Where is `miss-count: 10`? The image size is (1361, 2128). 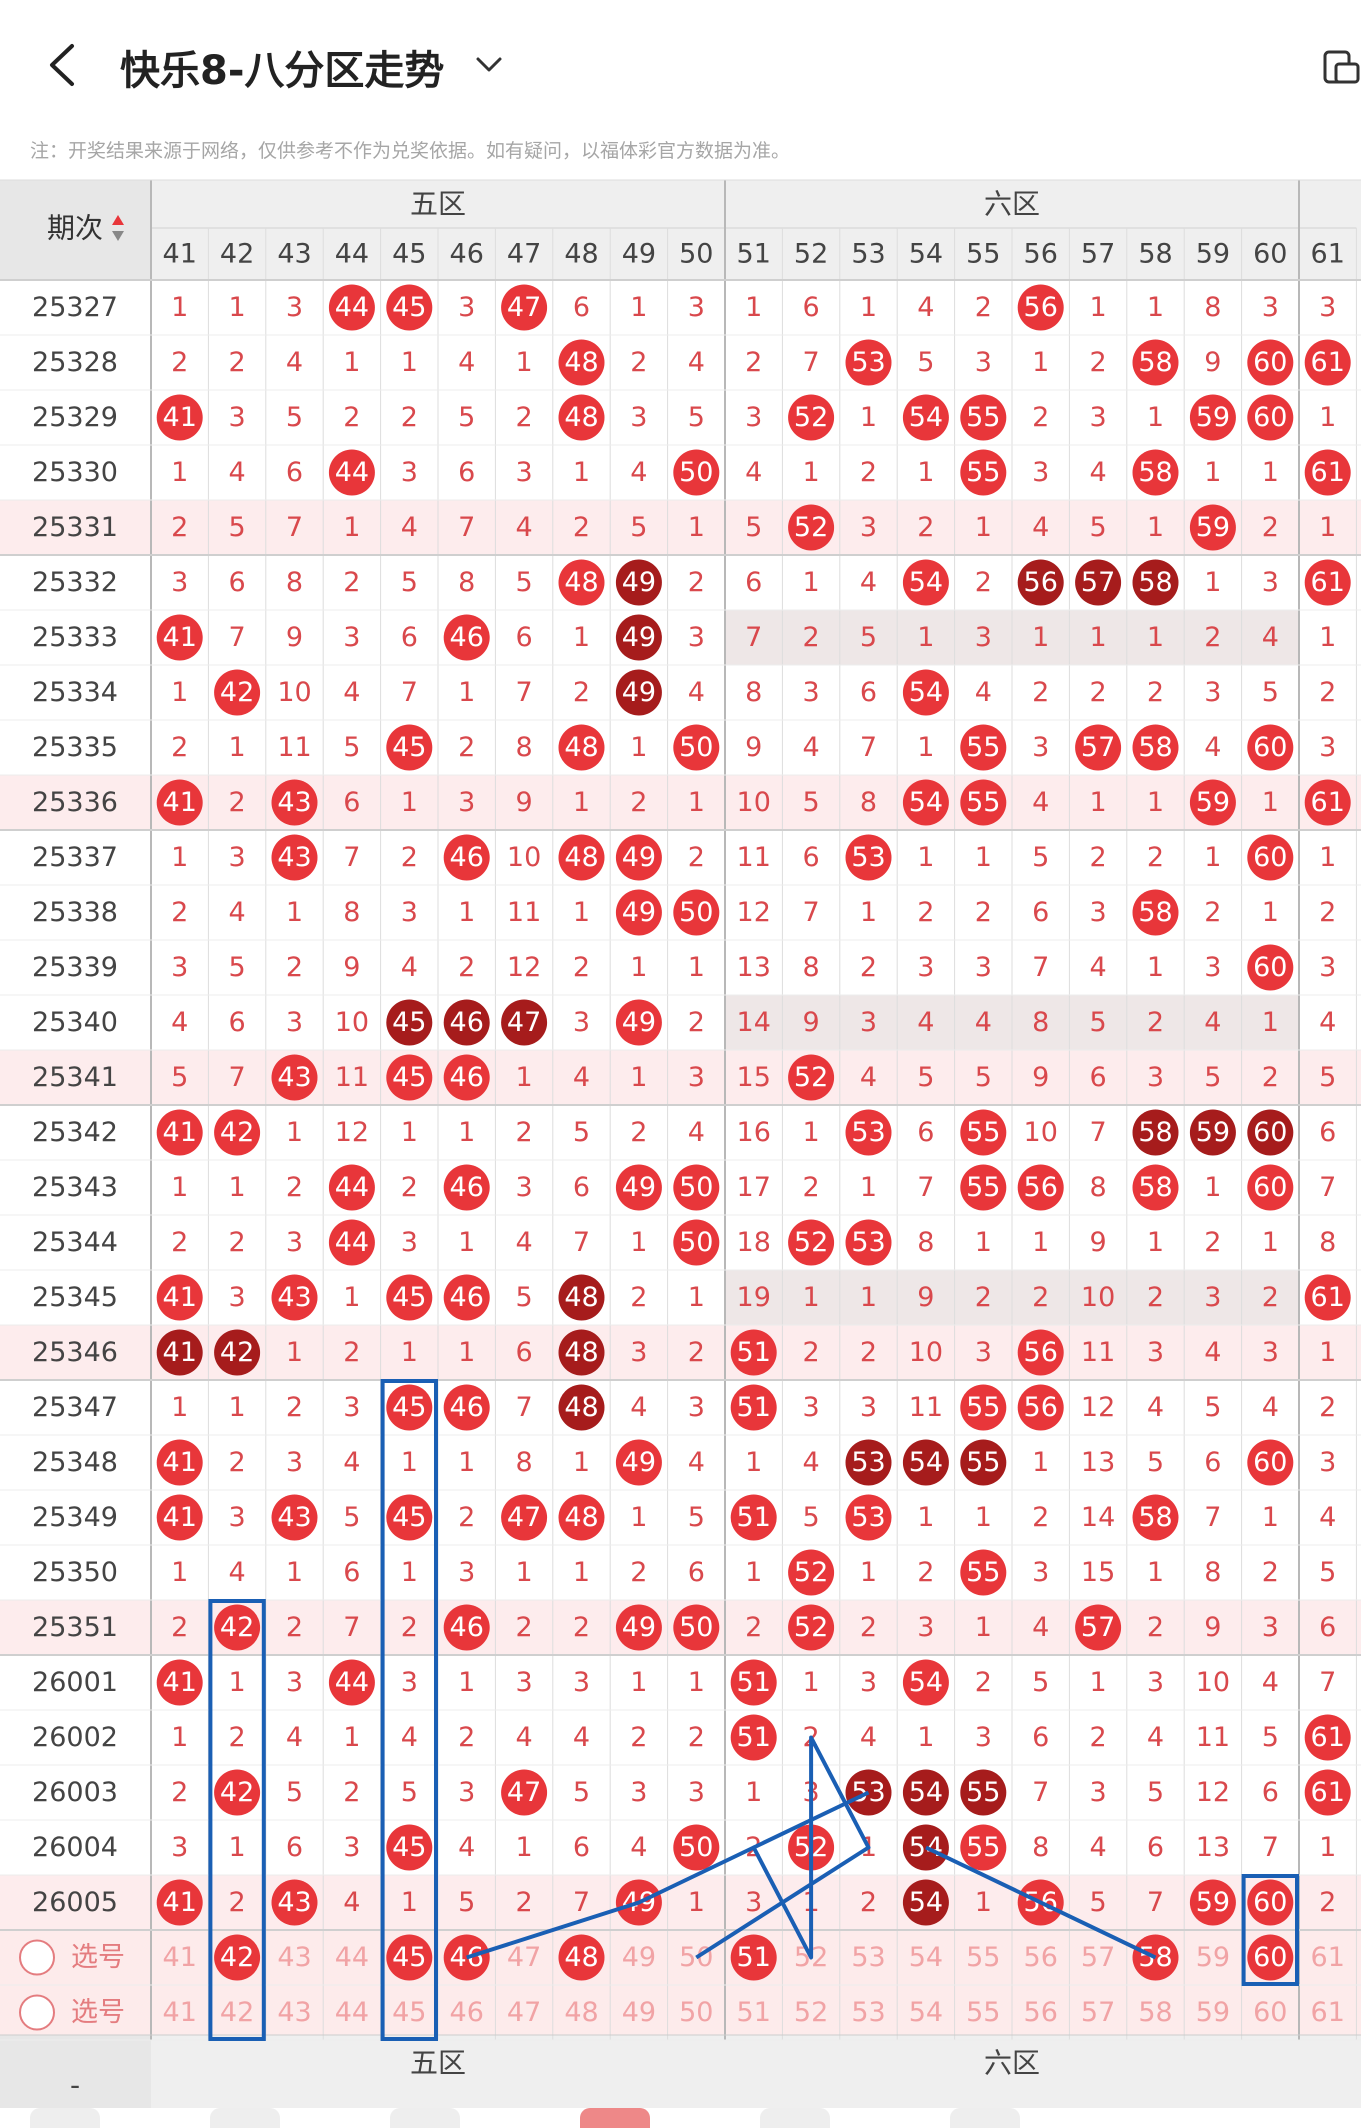 miss-count: 10 is located at coordinates (926, 1352).